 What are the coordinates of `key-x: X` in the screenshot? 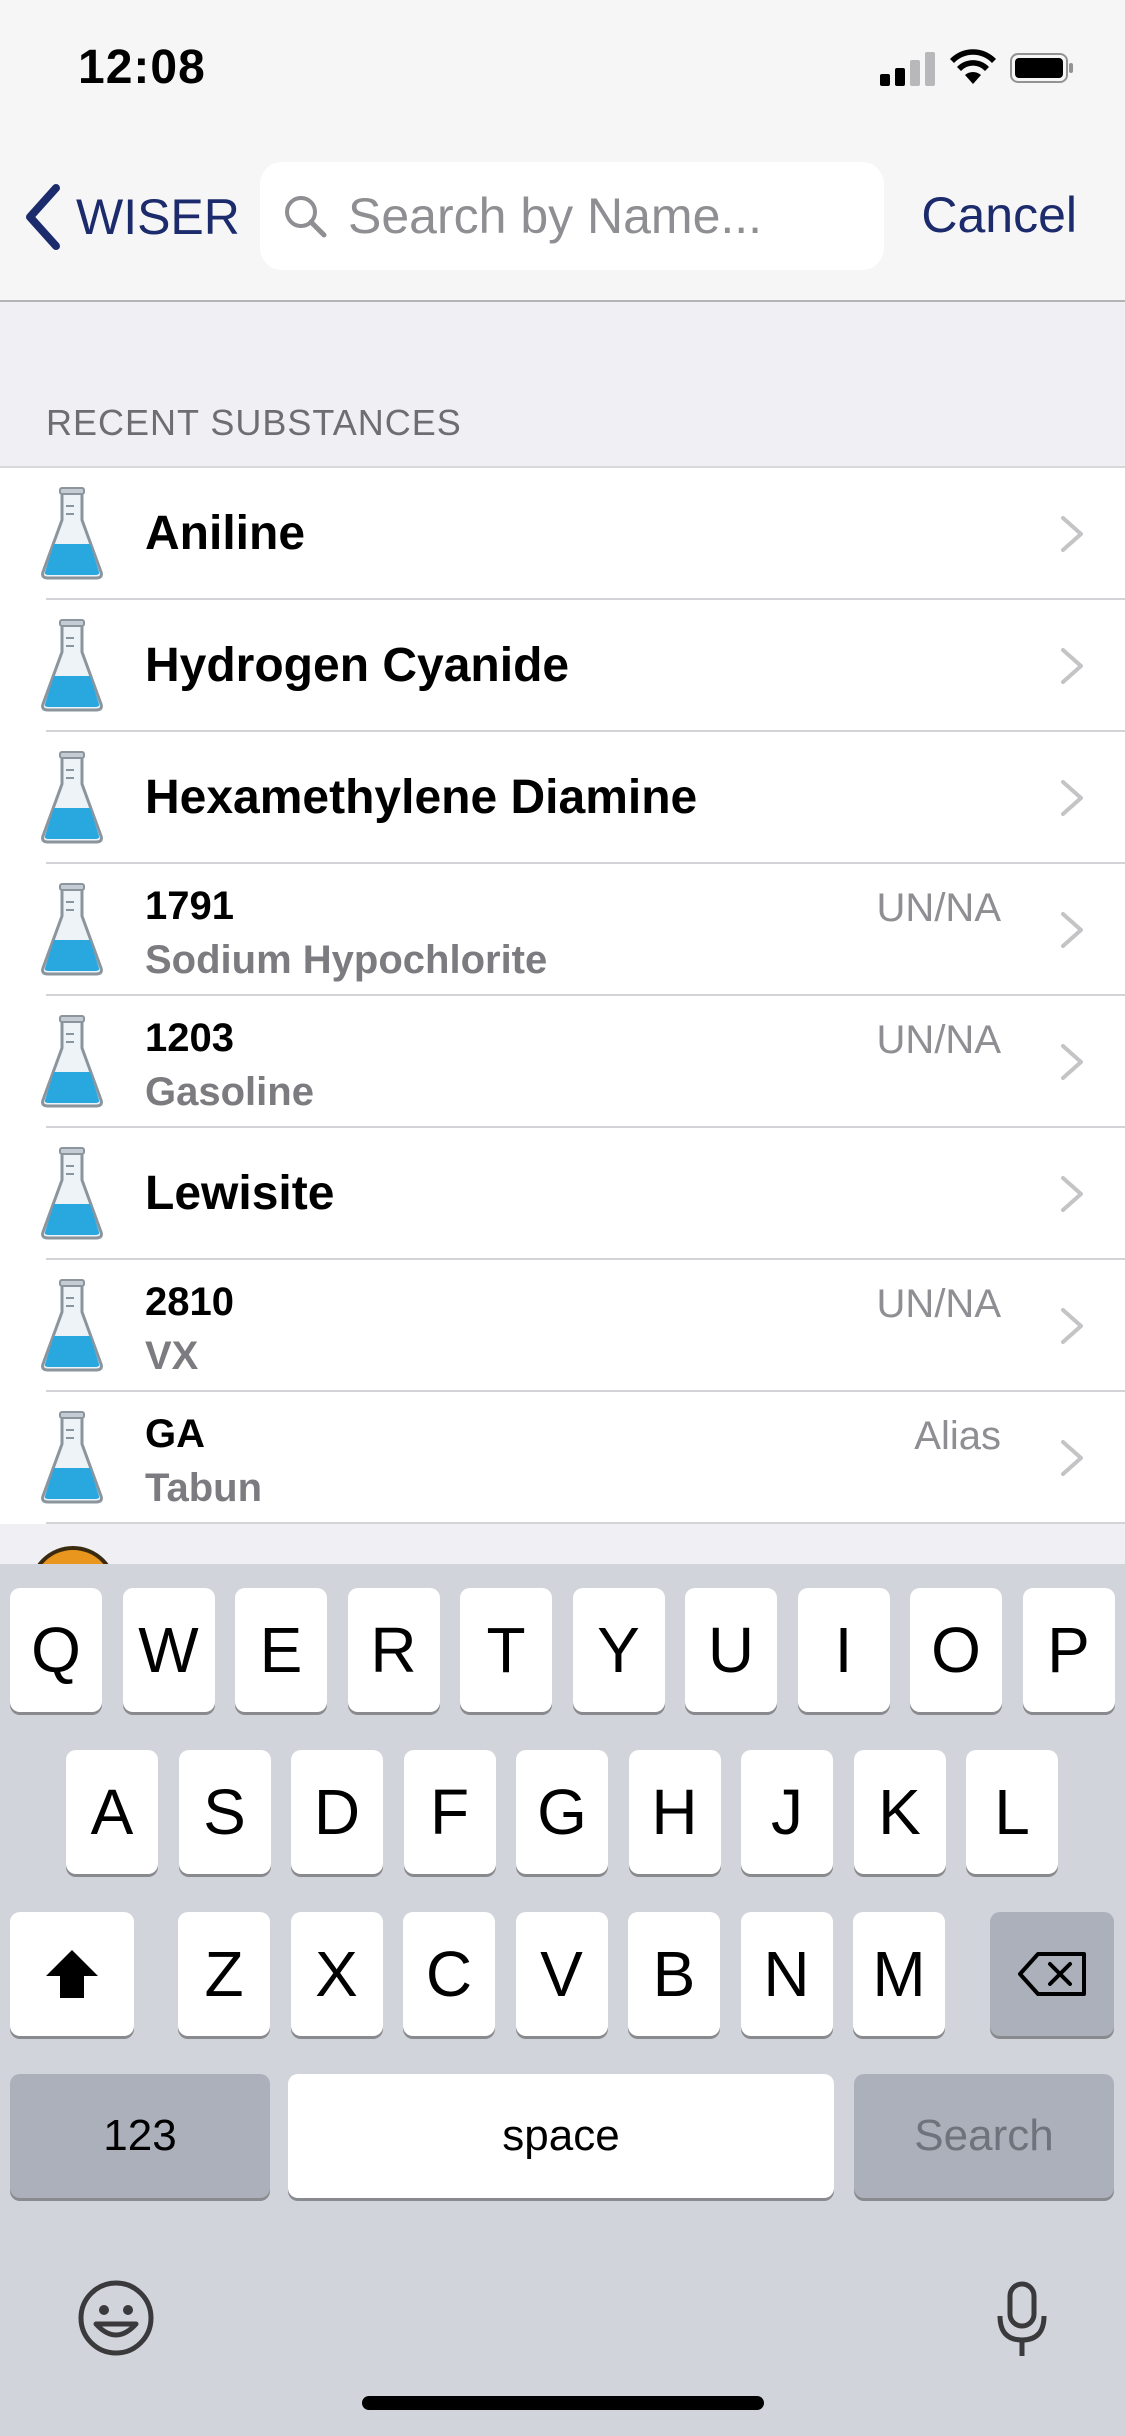 It's located at (336, 1974).